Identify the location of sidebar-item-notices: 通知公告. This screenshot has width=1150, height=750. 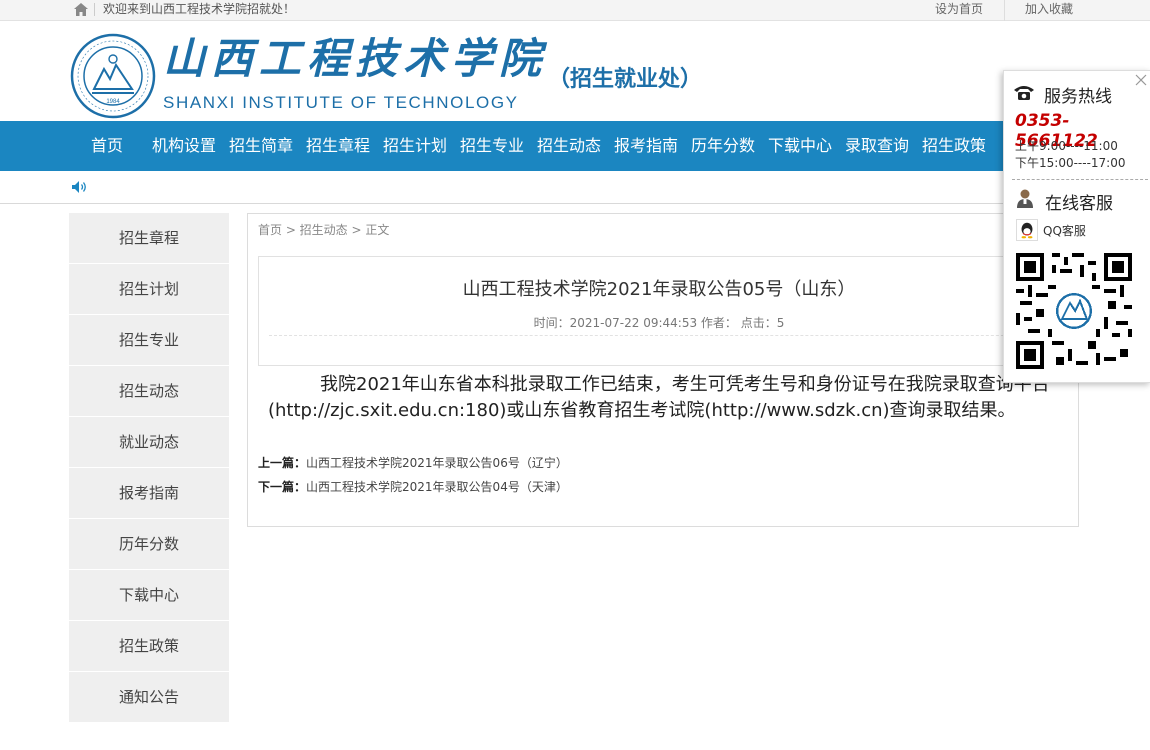
(149, 697).